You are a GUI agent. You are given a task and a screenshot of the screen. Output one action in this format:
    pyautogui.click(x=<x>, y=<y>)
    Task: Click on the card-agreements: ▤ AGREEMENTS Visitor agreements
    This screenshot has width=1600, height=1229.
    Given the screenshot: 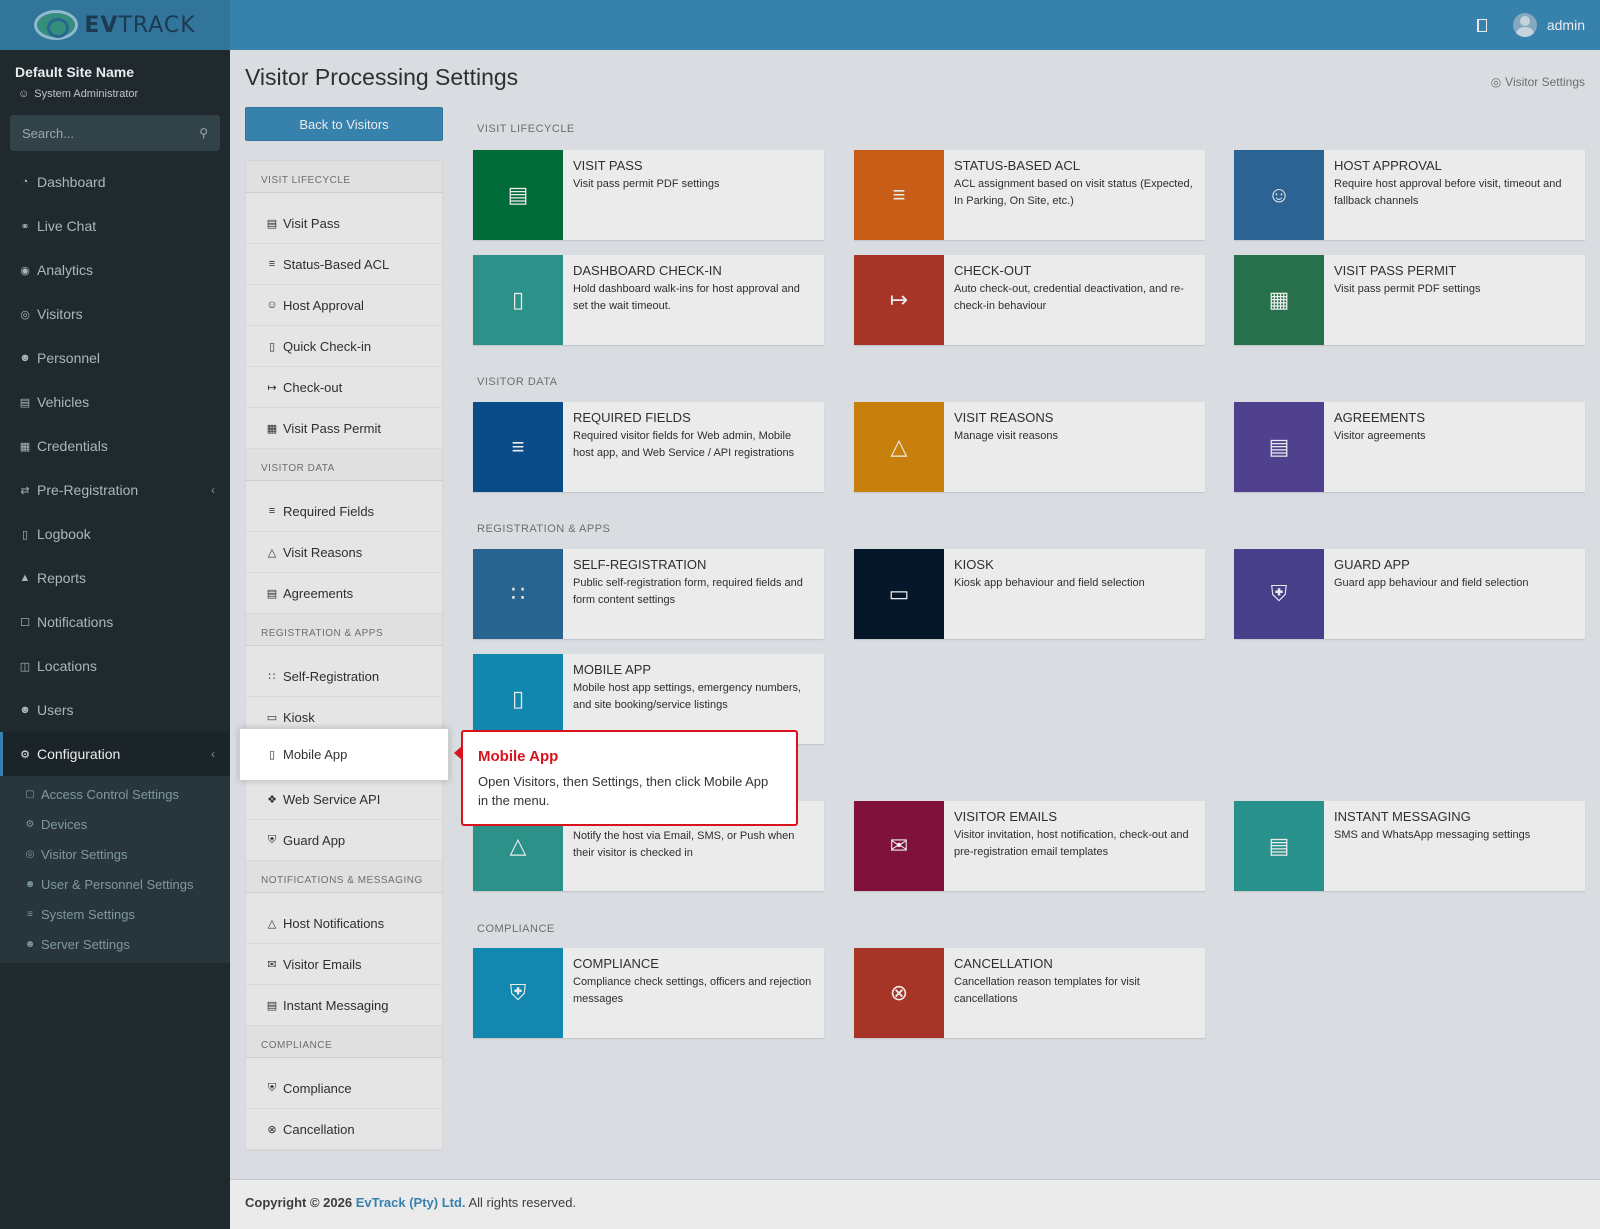 What is the action you would take?
    pyautogui.click(x=1409, y=447)
    